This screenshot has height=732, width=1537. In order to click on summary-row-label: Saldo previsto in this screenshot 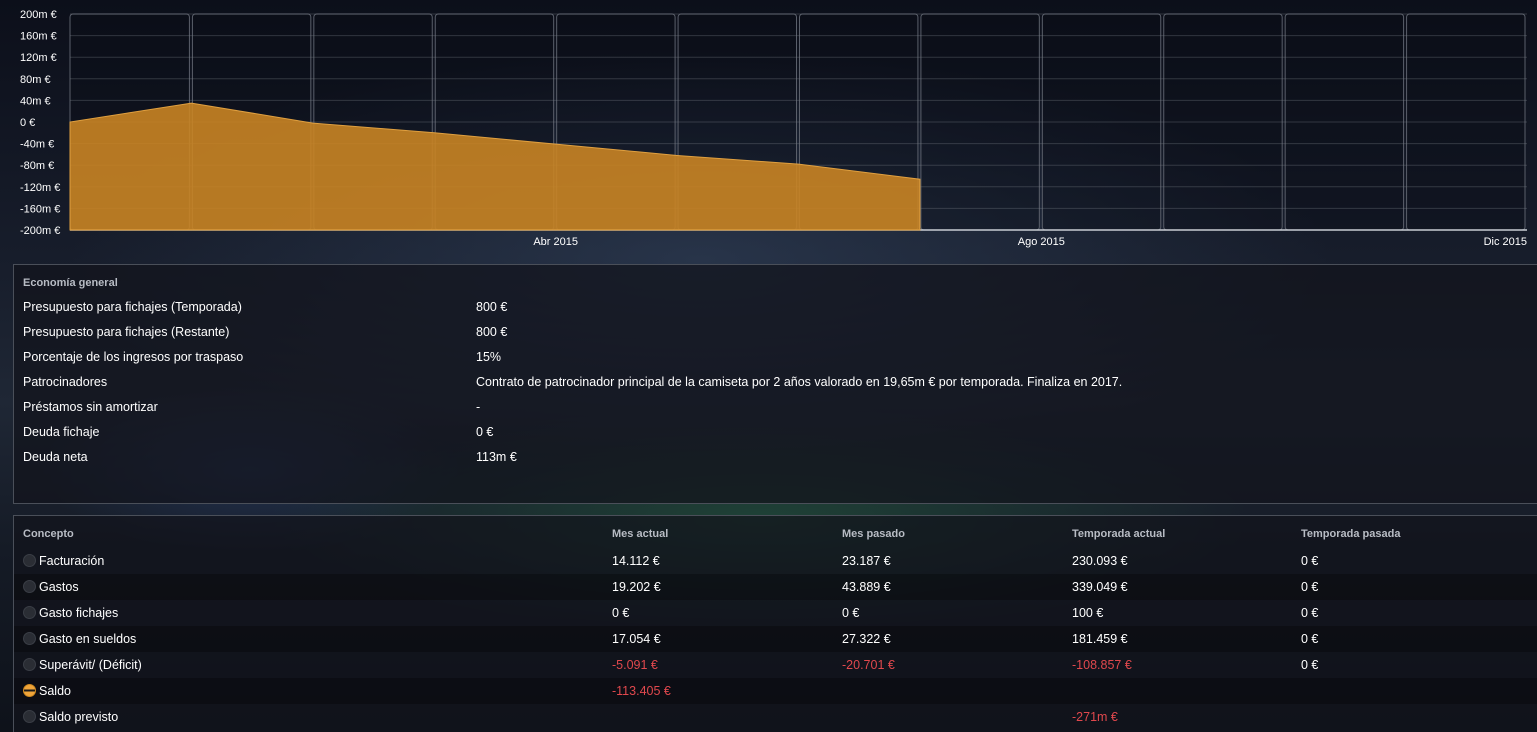, I will do `click(79, 717)`.